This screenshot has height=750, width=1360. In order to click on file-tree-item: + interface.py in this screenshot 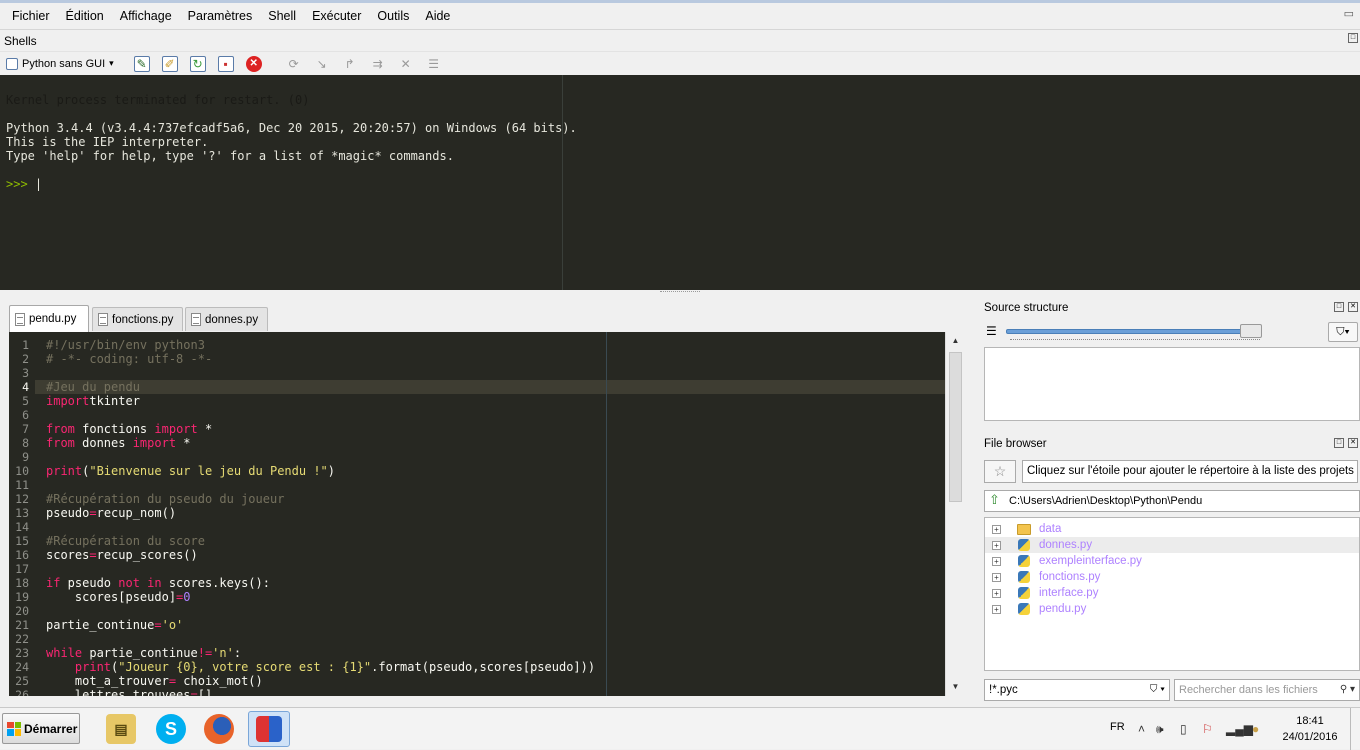, I will do `click(1172, 593)`.